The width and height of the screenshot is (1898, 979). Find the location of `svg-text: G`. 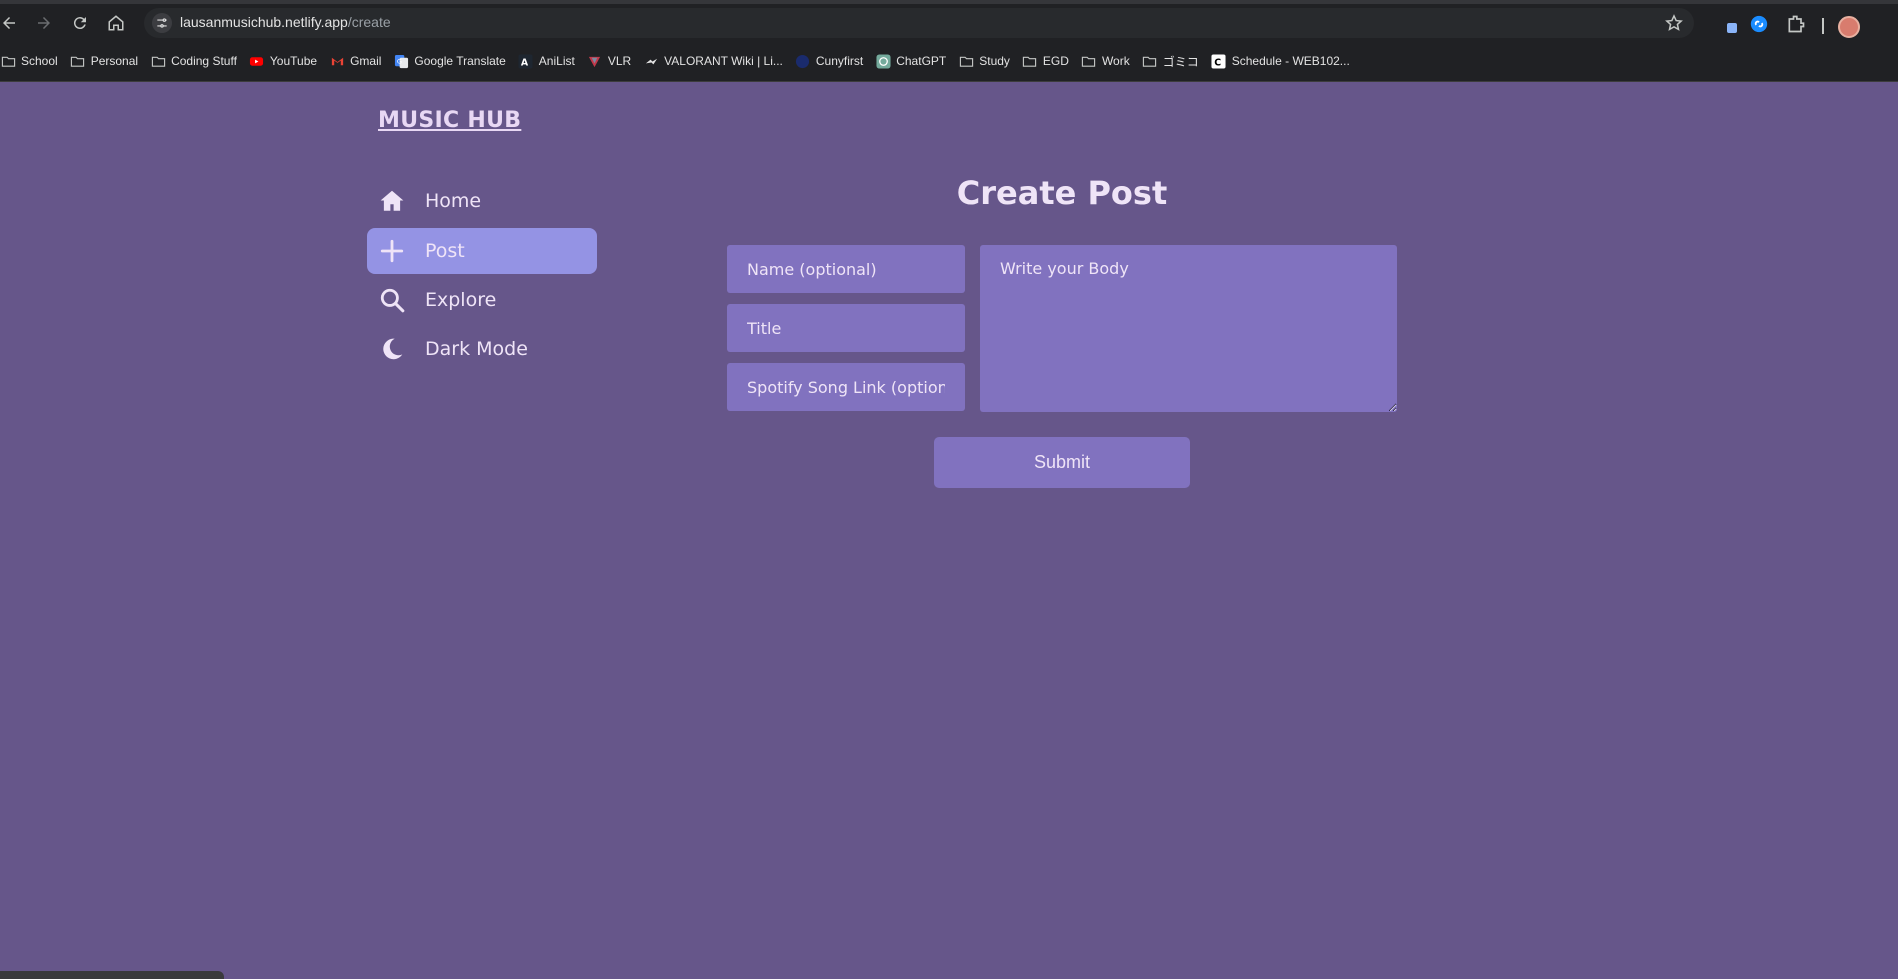

svg-text: G is located at coordinates (399, 61).